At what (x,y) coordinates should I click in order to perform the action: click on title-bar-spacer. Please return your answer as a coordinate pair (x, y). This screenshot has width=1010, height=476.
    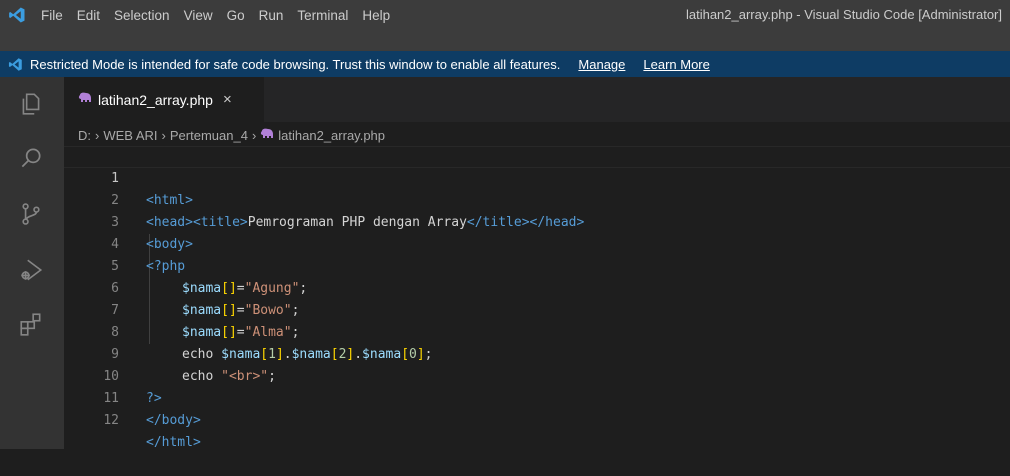
    Looking at the image, I should click on (505, 40).